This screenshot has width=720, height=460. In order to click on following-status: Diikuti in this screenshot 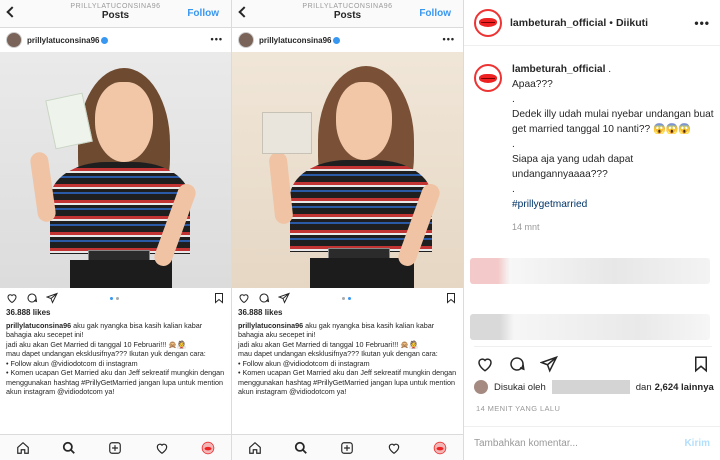, I will do `click(632, 23)`.